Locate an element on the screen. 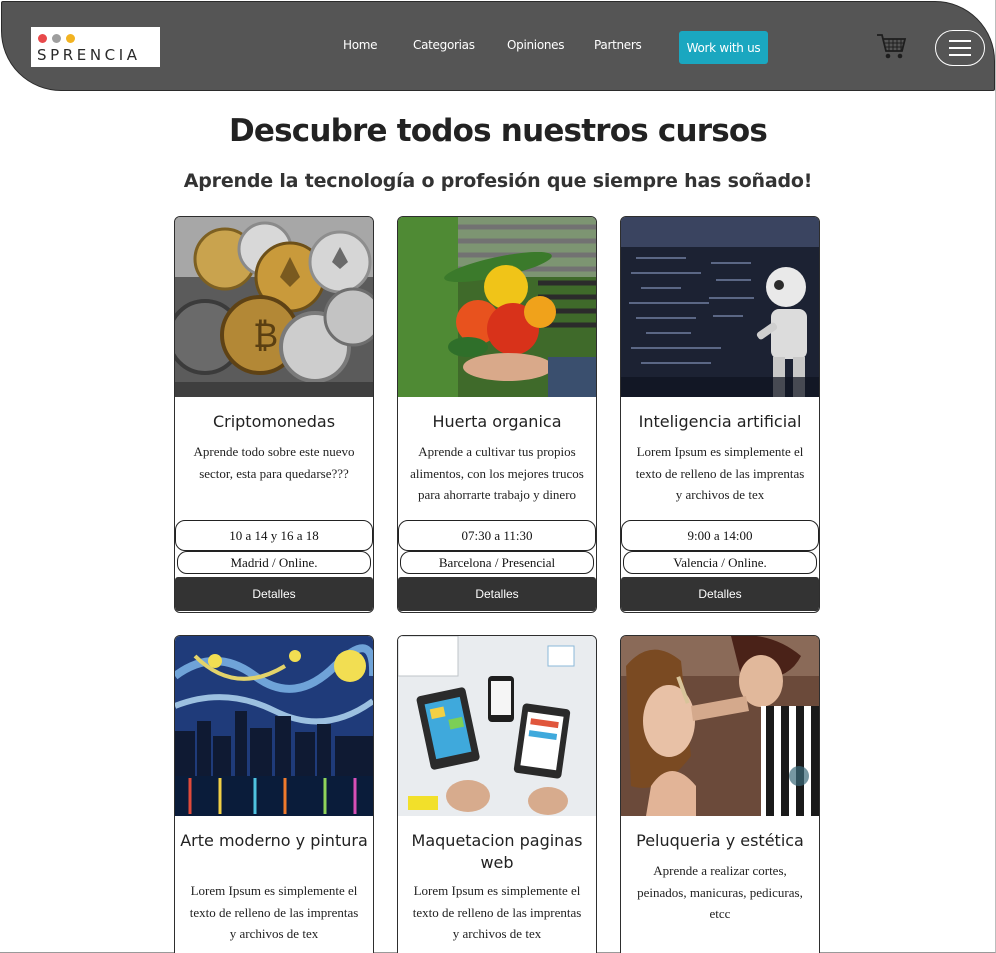 The width and height of the screenshot is (996, 953). nav-link-opiniones: Opiniones is located at coordinates (536, 45).